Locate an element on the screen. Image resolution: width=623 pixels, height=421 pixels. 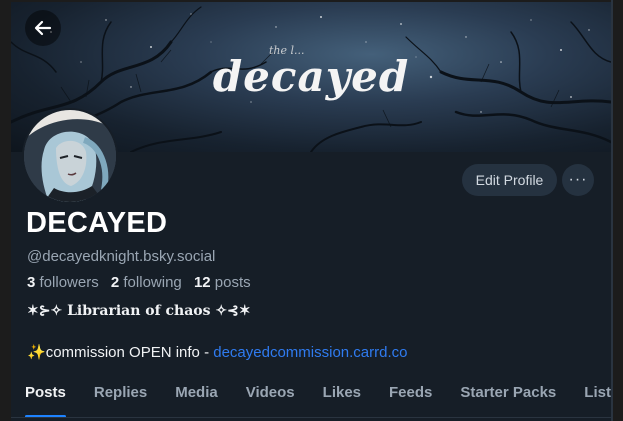
tab-lists: Lists is located at coordinates (590, 397).